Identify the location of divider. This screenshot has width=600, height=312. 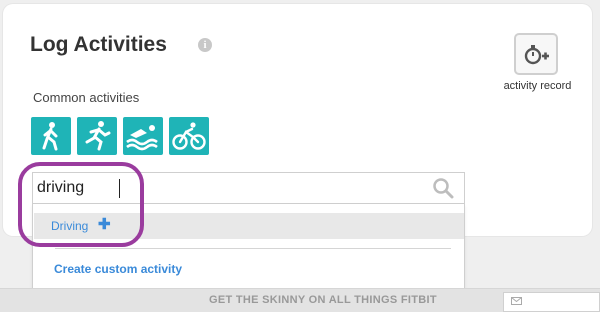
(253, 248).